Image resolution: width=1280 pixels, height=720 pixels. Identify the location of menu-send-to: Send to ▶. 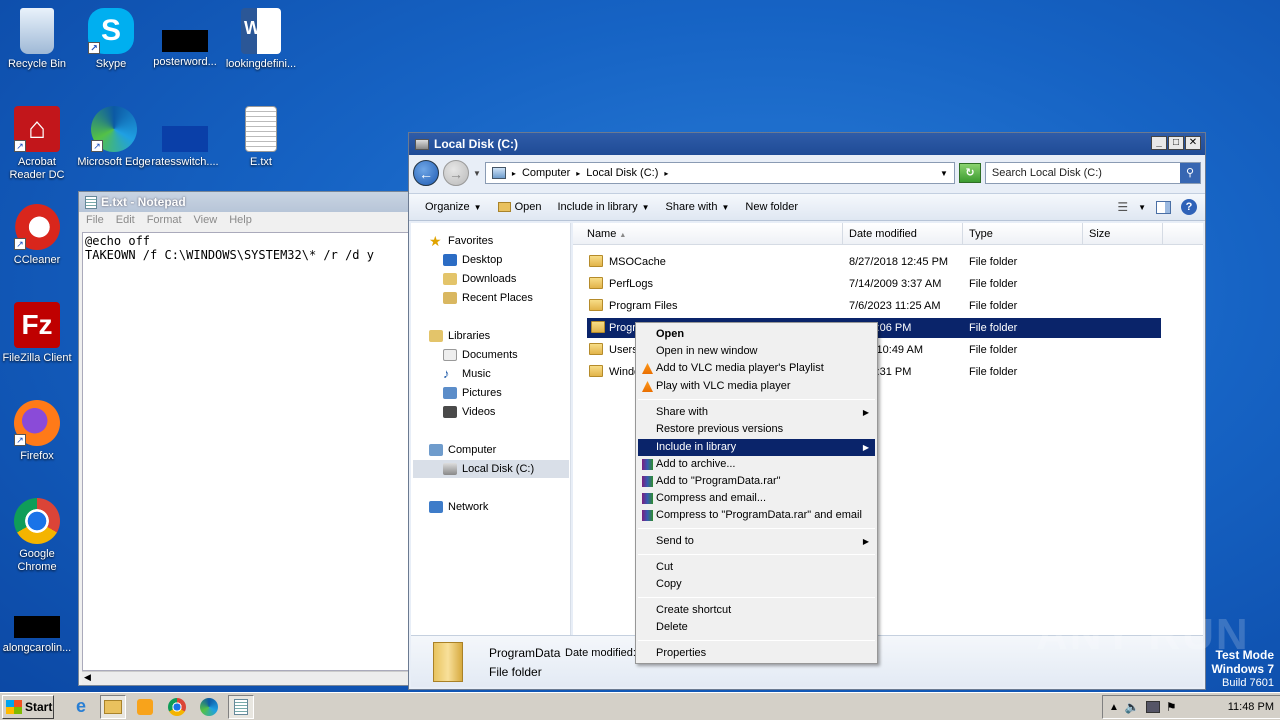
(756, 541).